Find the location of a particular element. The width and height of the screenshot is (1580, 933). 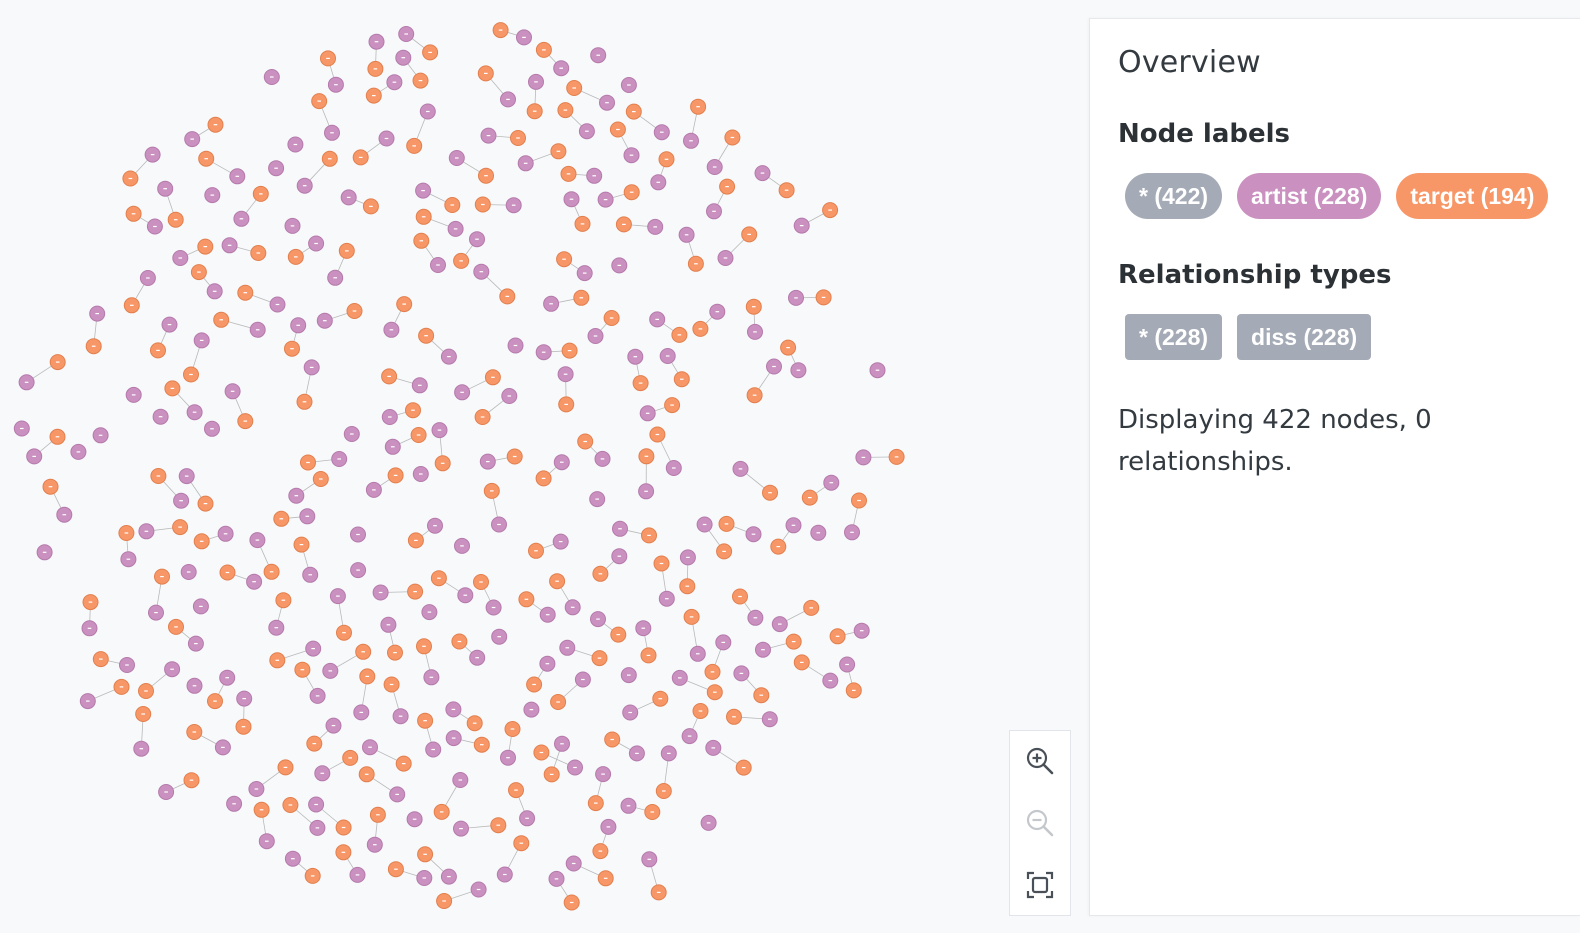

node-labels-heading: Node labels is located at coordinates (1204, 134).